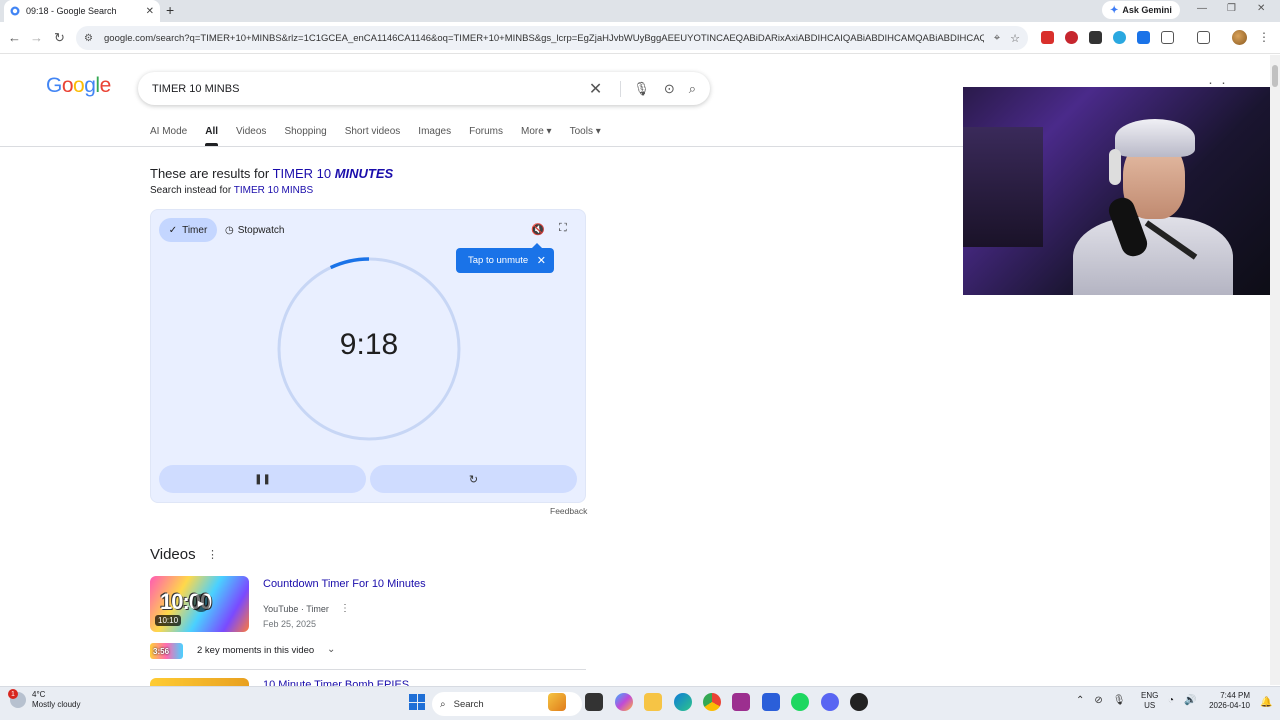 The image size is (1280, 720). I want to click on google-logo: Google, so click(78, 86).